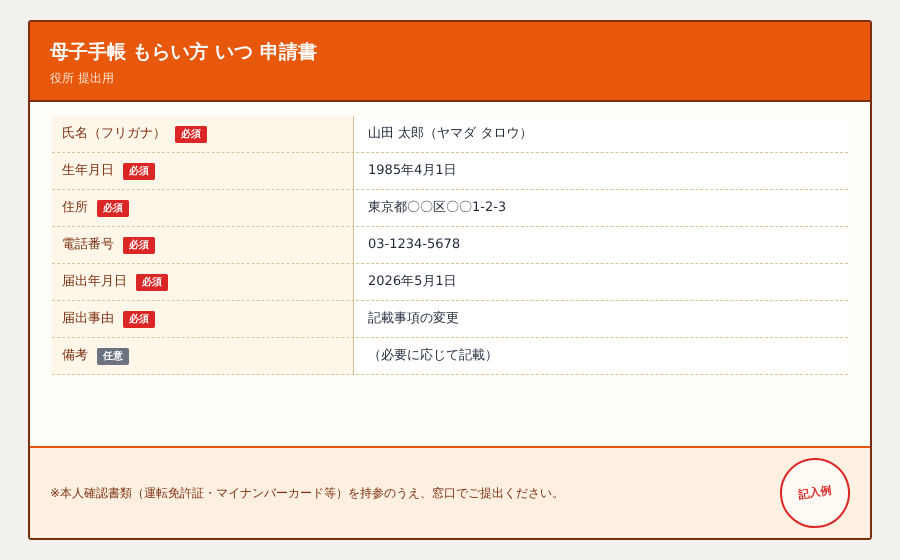 This screenshot has width=900, height=560. I want to click on value-cell: 2026年5月1日, so click(601, 282).